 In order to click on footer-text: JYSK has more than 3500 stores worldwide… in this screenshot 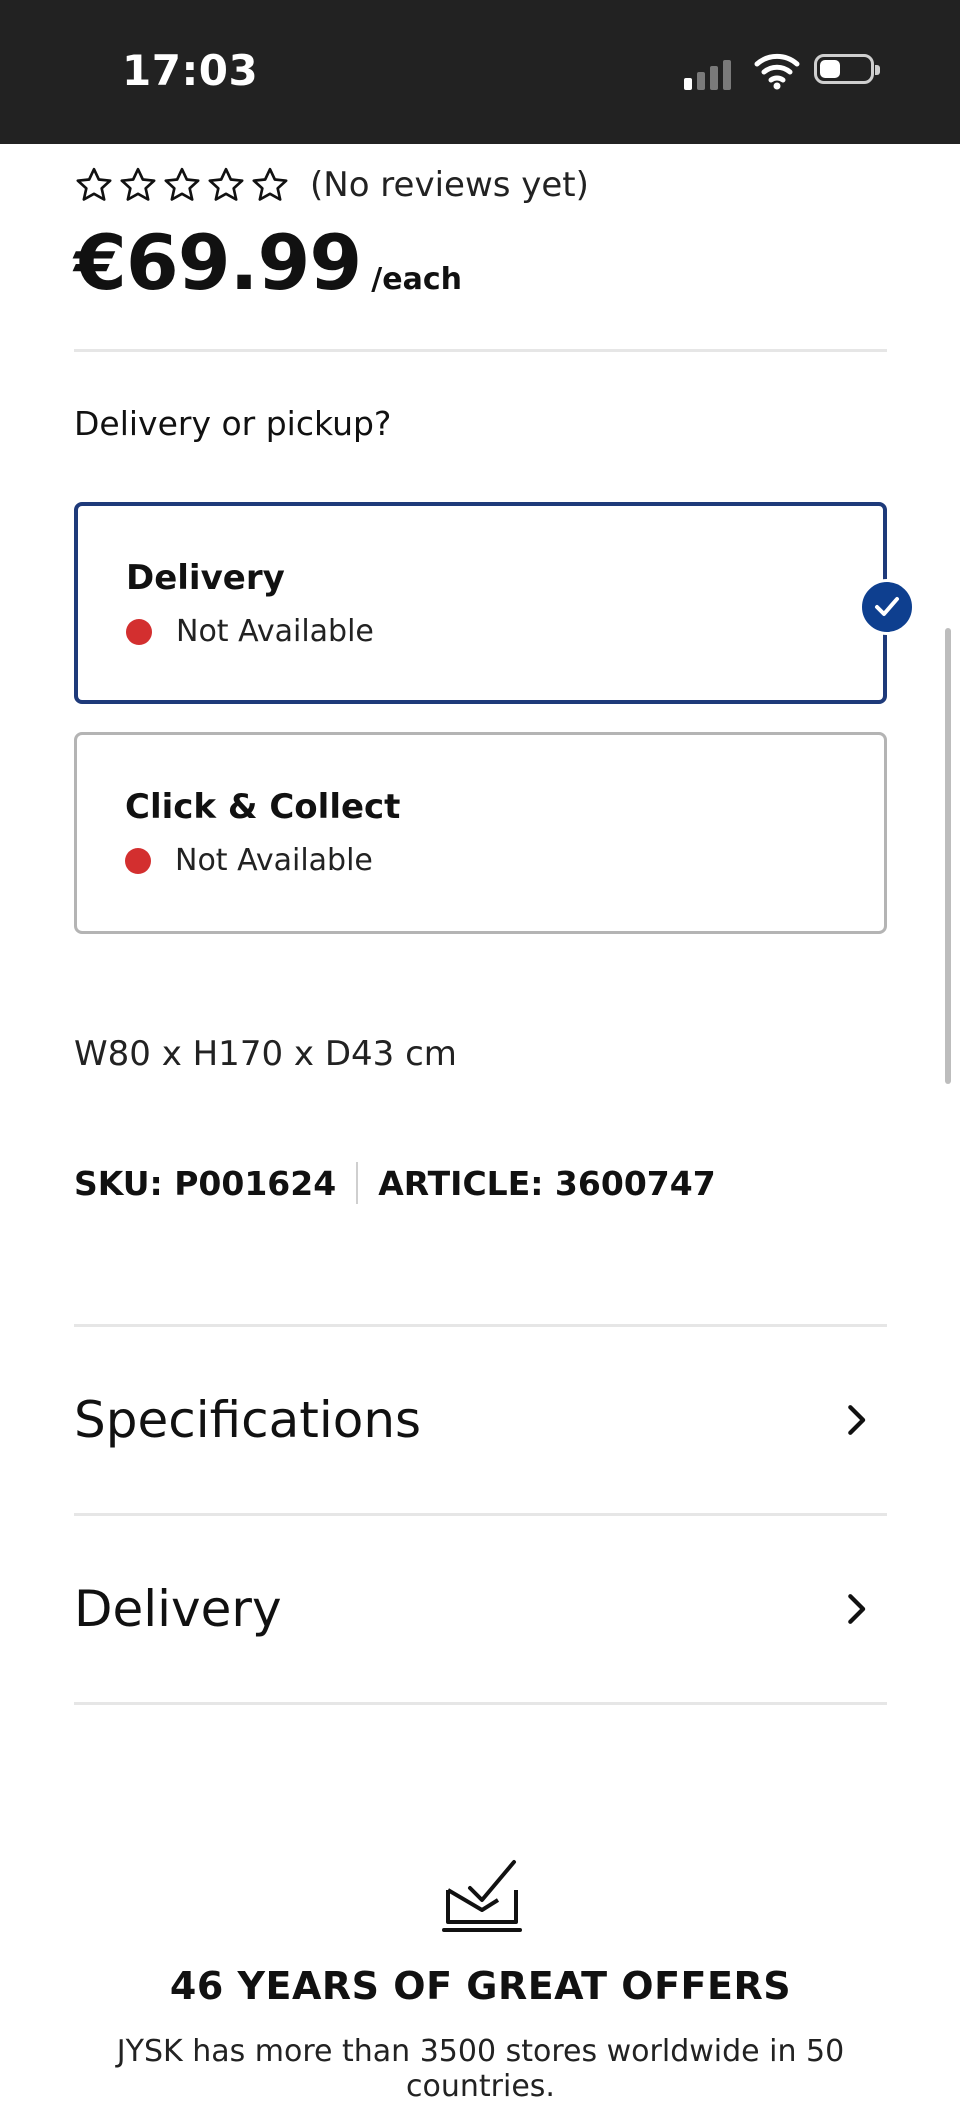, I will do `click(480, 2069)`.